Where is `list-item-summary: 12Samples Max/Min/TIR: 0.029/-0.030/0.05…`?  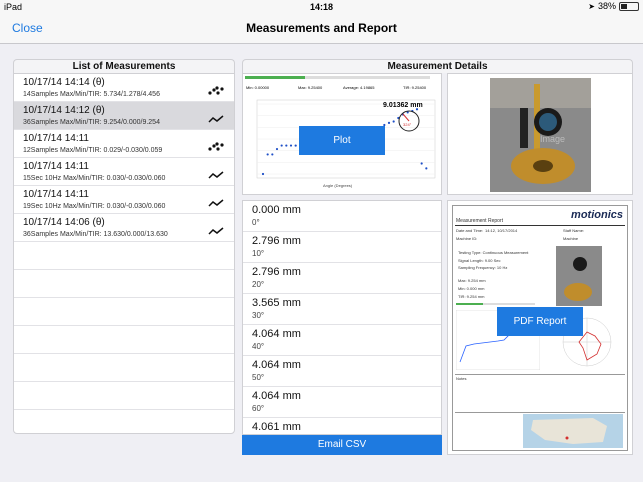 list-item-summary: 12Samples Max/Min/TIR: 0.029/-0.030/0.05… is located at coordinates (93, 150).